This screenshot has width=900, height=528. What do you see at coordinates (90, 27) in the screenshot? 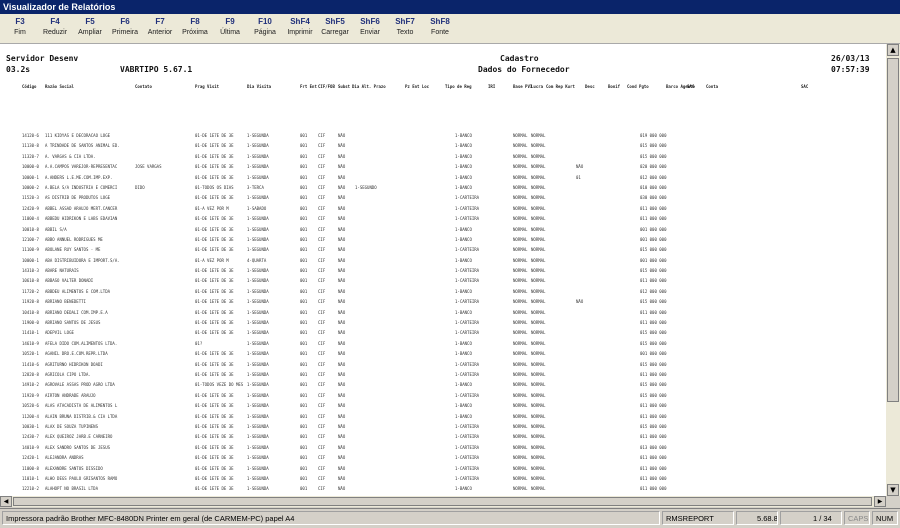
I see `toolbar-button-ampliar: F5 Ampliar` at bounding box center [90, 27].